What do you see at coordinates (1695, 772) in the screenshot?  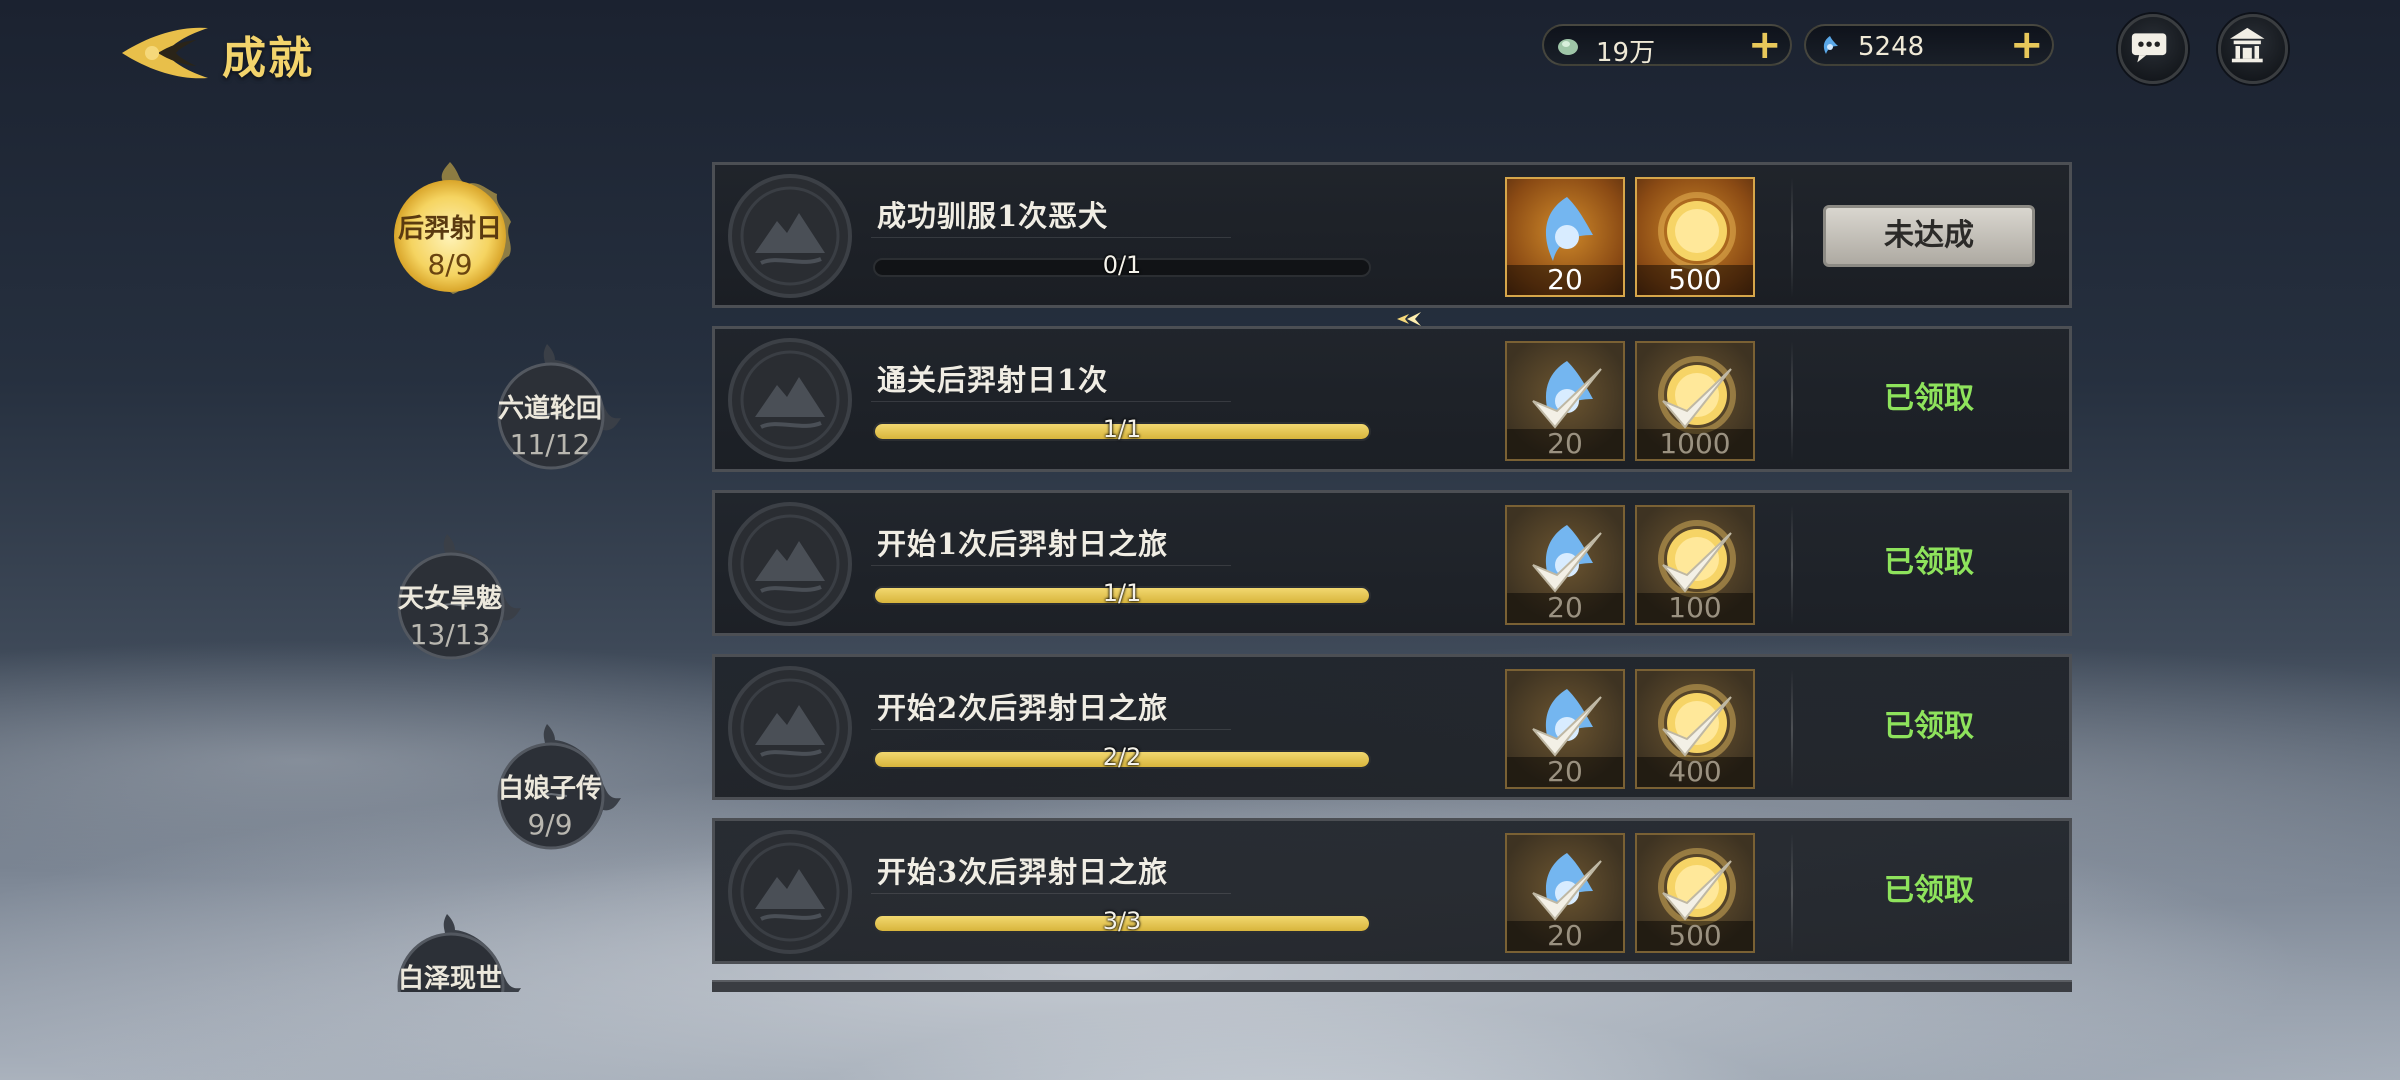 I see `reward-amount: 400` at bounding box center [1695, 772].